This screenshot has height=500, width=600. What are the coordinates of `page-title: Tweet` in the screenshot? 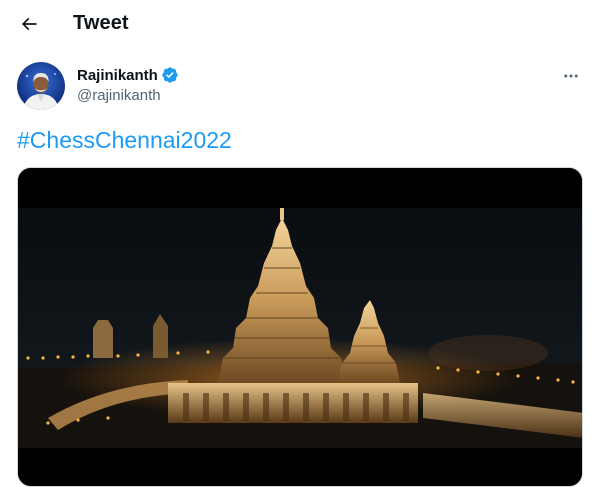 It's located at (101, 23).